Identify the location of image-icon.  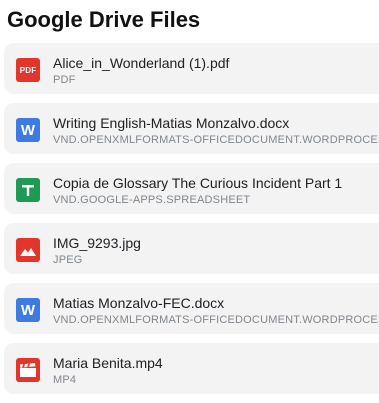
(28, 250).